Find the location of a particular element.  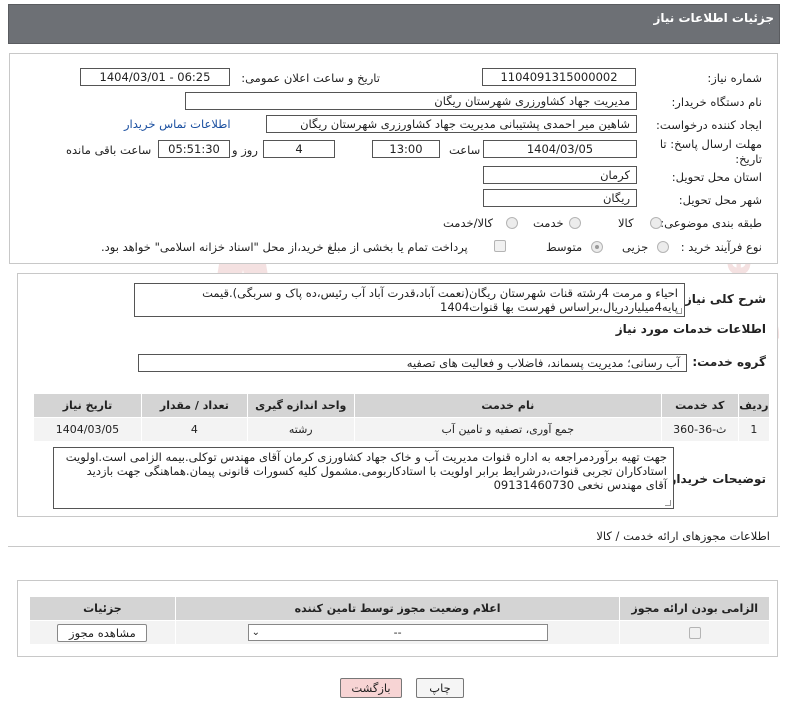

cell-permit-required is located at coordinates (694, 632).